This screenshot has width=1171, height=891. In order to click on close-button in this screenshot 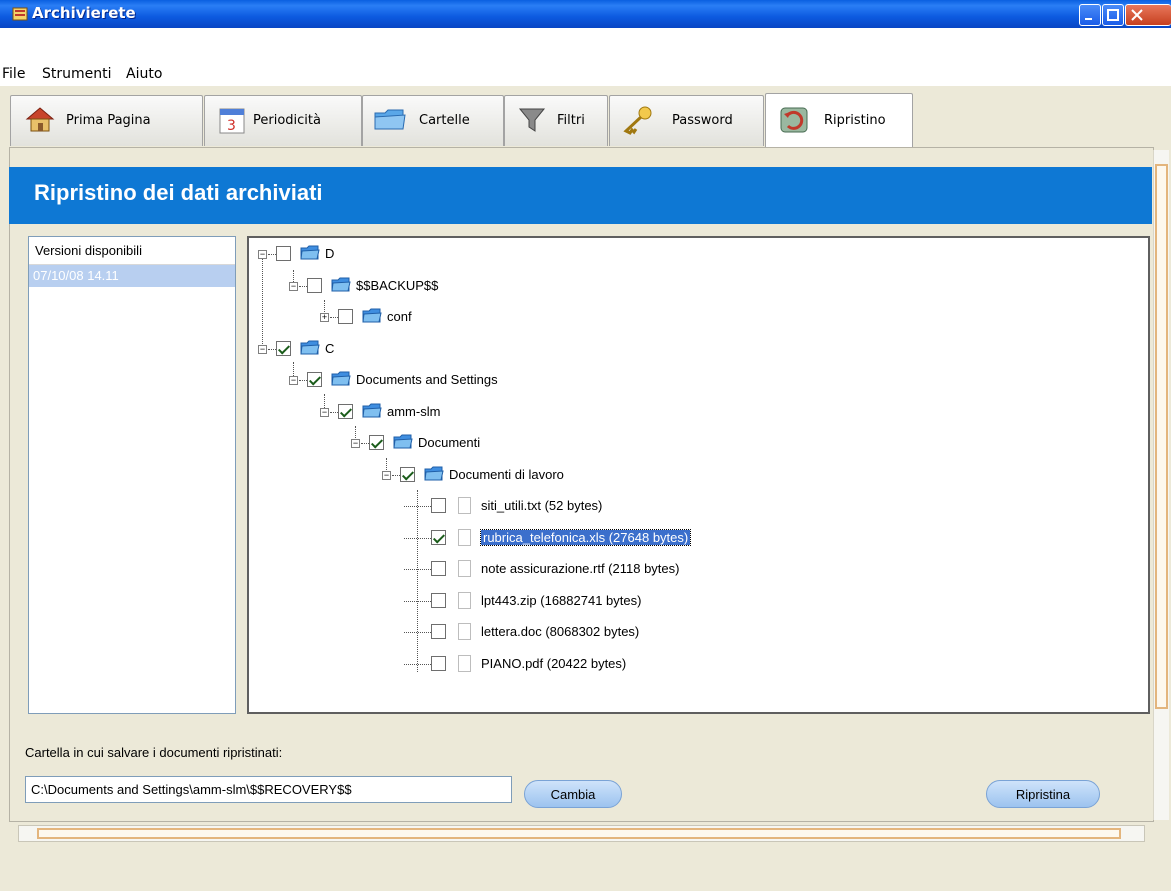, I will do `click(1148, 15)`.